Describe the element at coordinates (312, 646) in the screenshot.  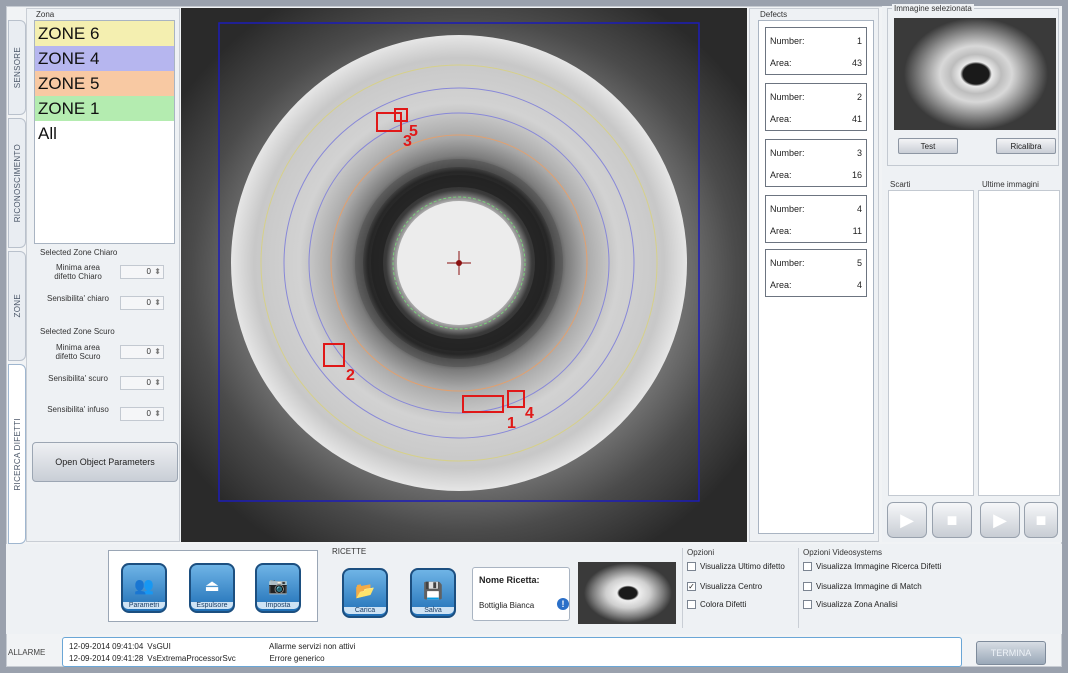
I see `log-message: Allarme servizi non attivi` at that location.